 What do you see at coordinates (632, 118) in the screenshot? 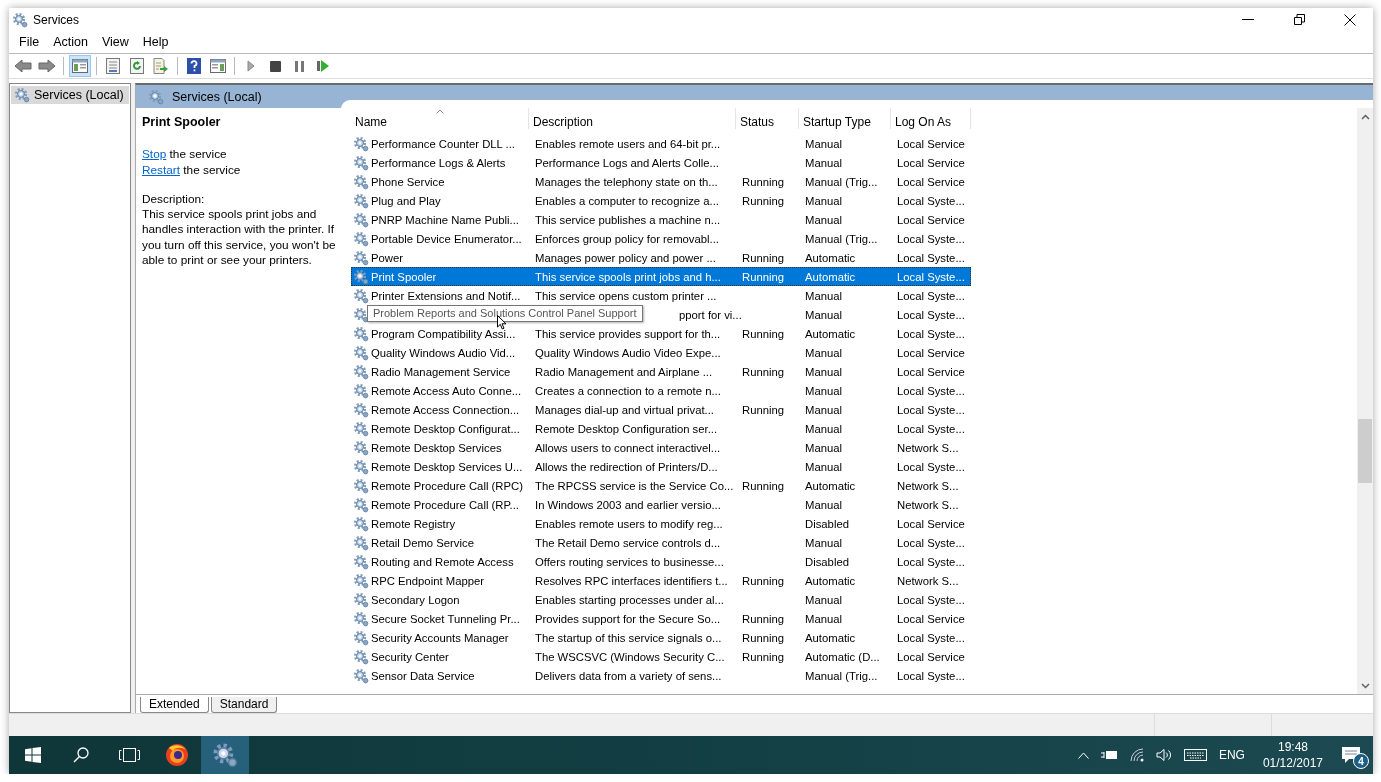
I see `column-header: Description` at bounding box center [632, 118].